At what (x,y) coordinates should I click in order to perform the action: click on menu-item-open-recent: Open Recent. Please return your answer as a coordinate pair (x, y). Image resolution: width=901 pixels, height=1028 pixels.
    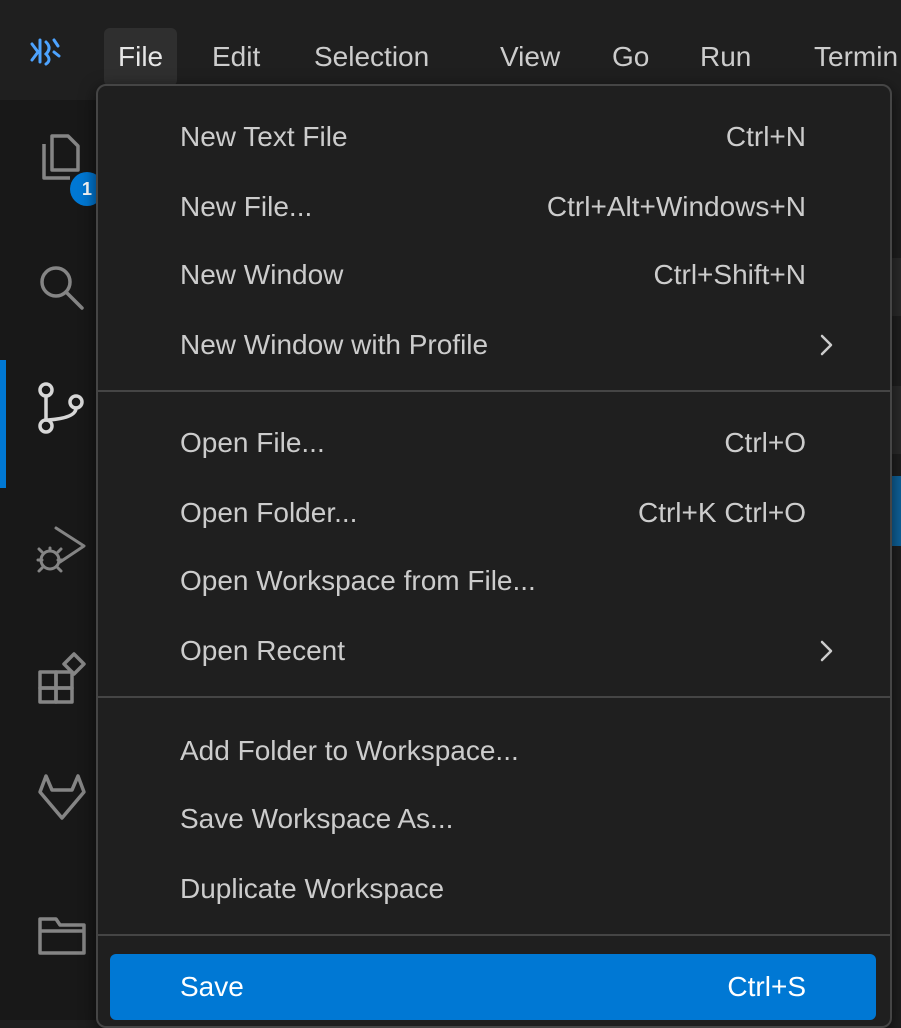
    Looking at the image, I should click on (493, 651).